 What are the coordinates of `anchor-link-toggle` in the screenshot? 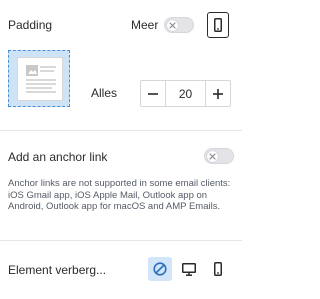 It's located at (219, 156).